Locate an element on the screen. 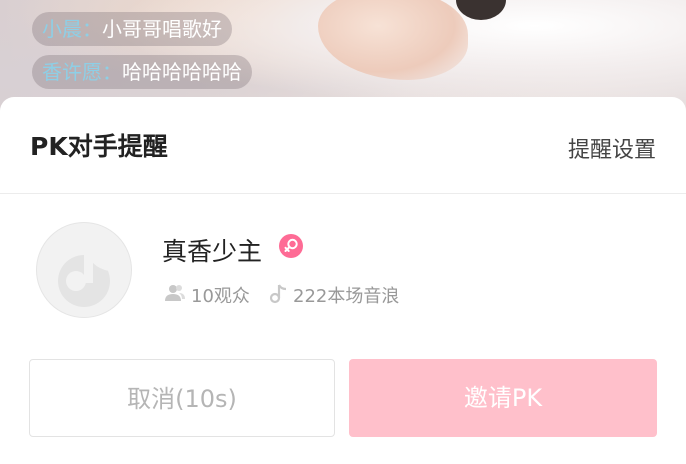 The width and height of the screenshot is (686, 464). default-avatar-icon is located at coordinates (84, 278).